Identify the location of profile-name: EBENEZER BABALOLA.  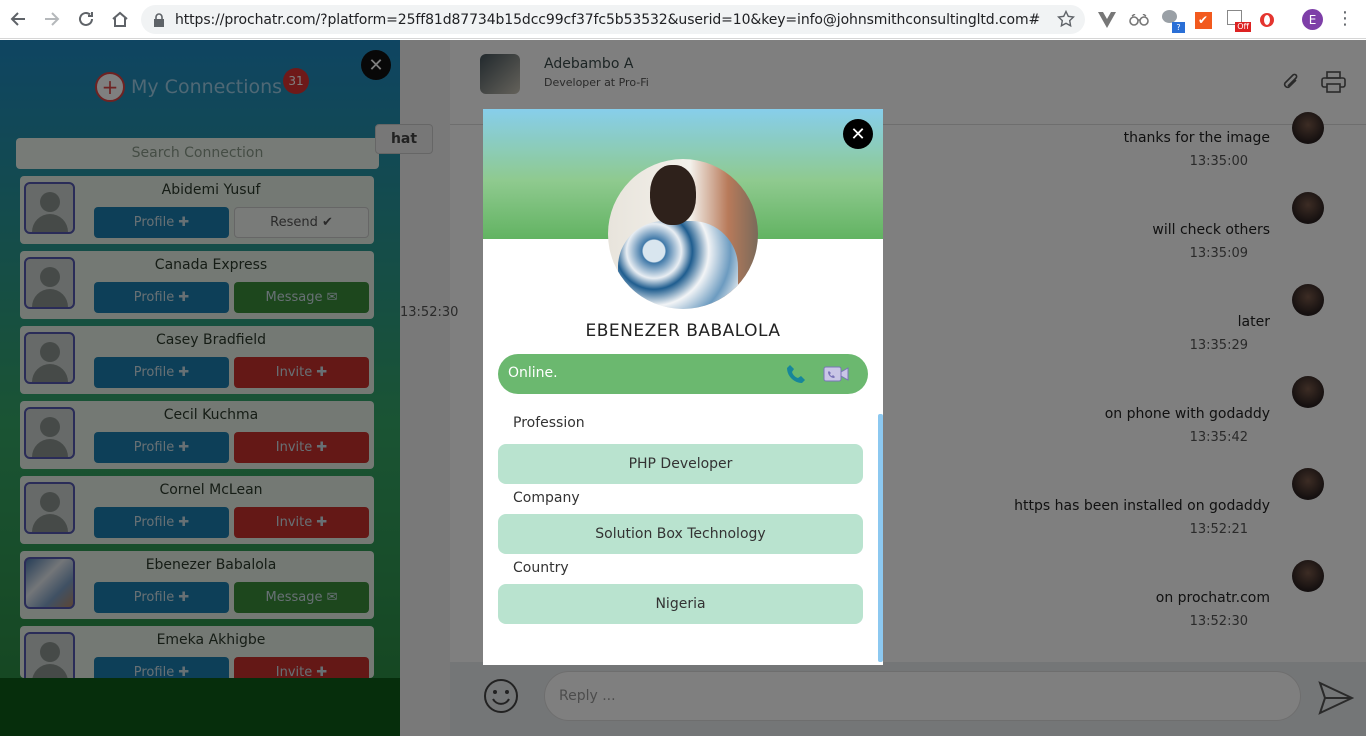
(683, 331).